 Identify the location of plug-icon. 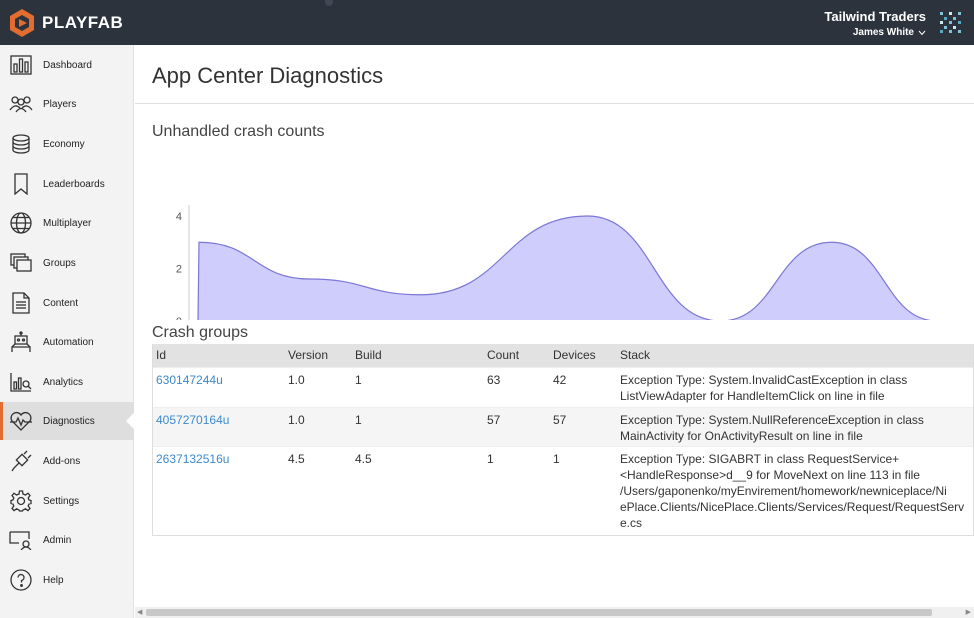
(21, 461).